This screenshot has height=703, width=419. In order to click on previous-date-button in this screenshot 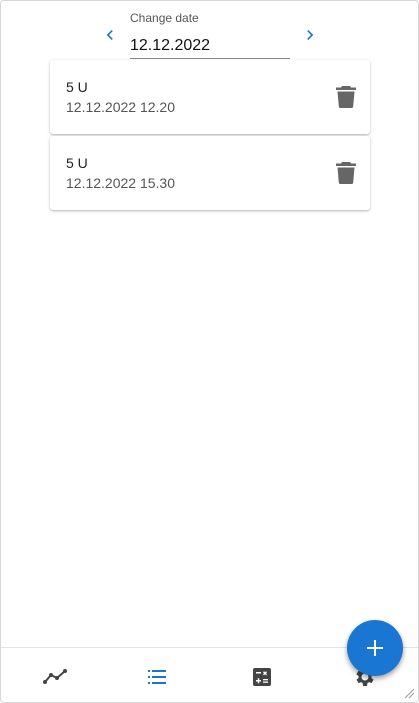, I will do `click(110, 35)`.